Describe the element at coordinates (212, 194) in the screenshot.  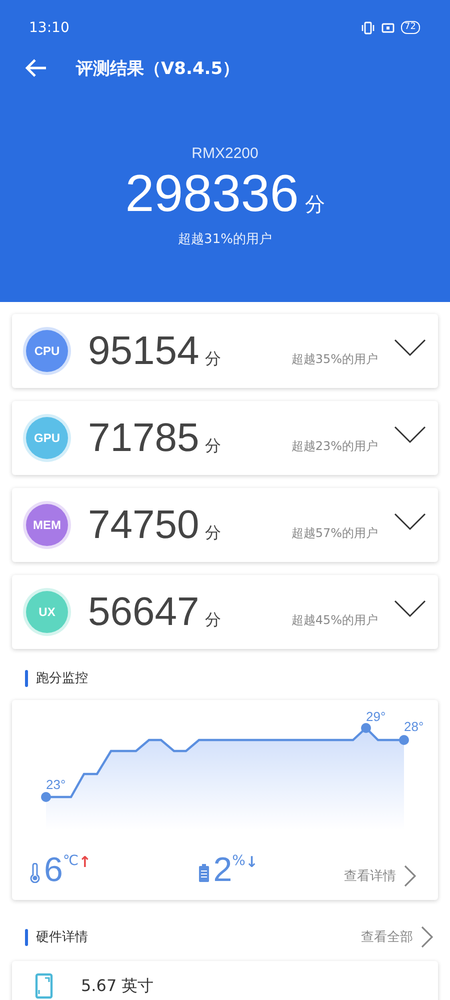
I see `total-score: 298336` at that location.